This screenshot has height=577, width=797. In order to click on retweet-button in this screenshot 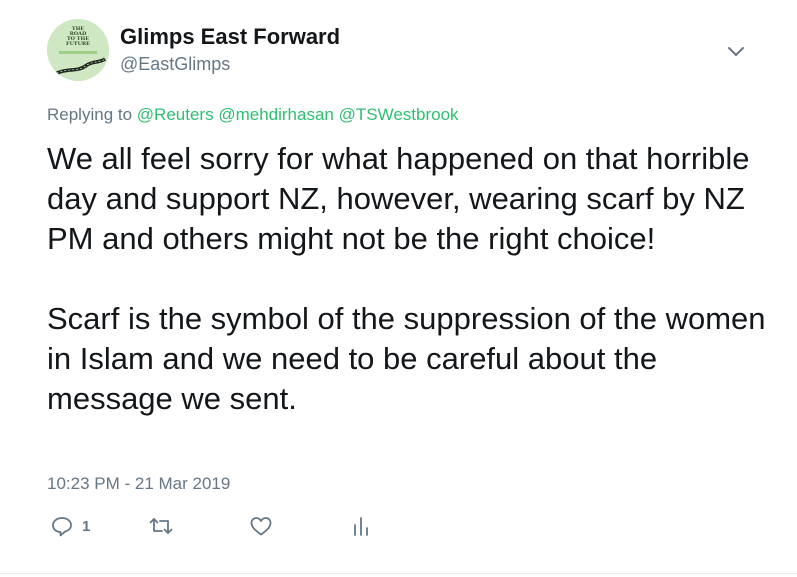, I will do `click(165, 526)`.